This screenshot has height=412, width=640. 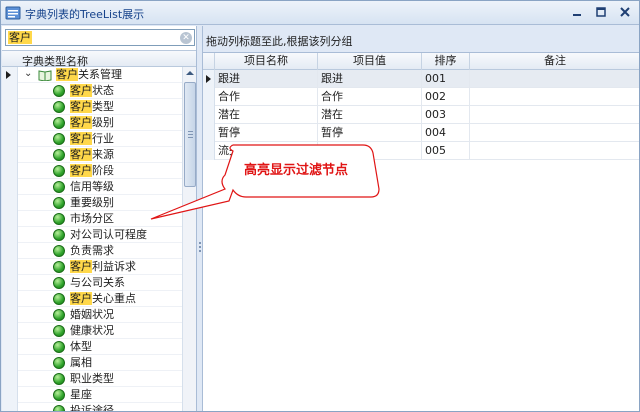 I want to click on cell-sort: 002, so click(x=446, y=97).